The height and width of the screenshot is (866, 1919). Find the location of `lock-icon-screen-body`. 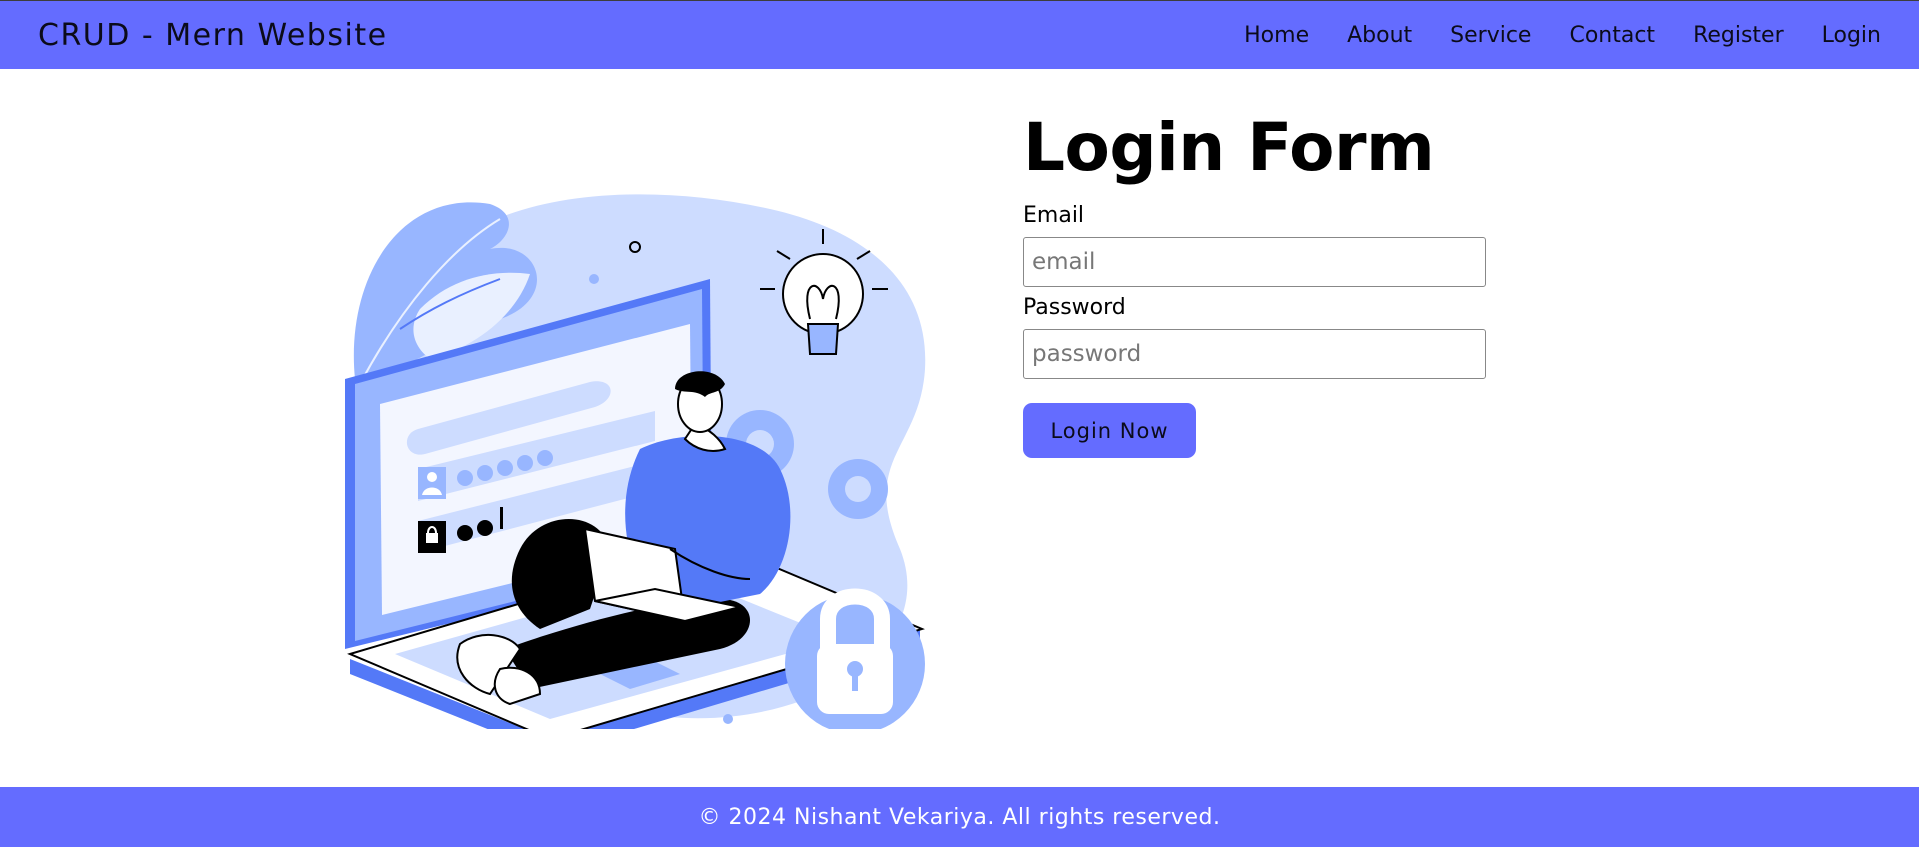

lock-icon-screen-body is located at coordinates (432, 538).